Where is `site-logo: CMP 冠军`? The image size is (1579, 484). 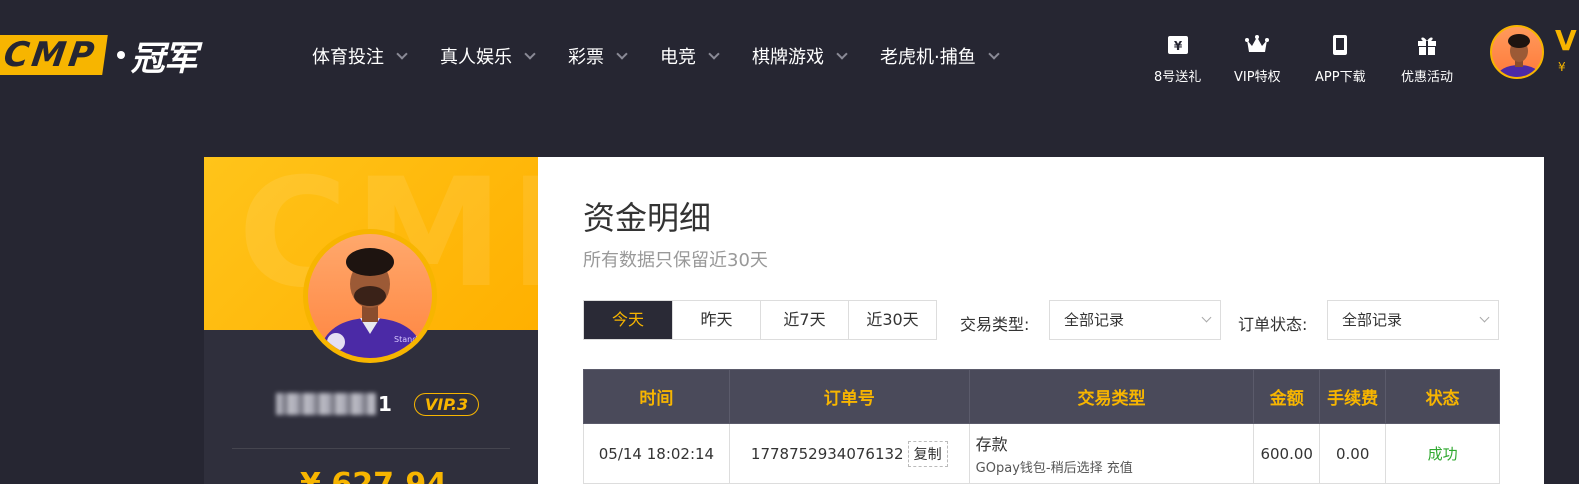 site-logo: CMP 冠军 is located at coordinates (99, 56).